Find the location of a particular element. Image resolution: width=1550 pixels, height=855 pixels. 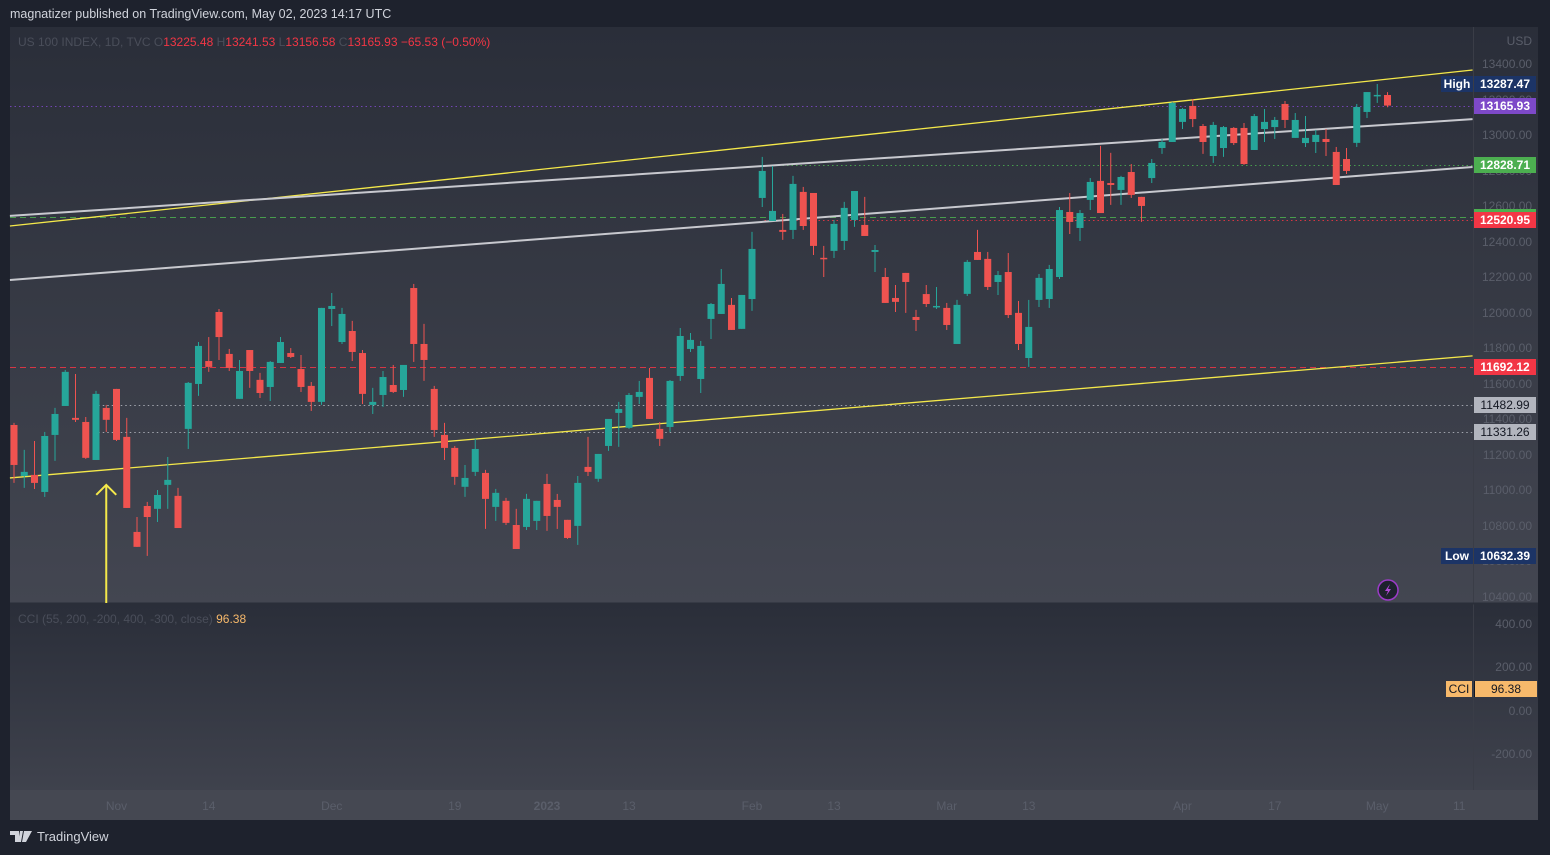

time-tick-label: May is located at coordinates (1377, 806).